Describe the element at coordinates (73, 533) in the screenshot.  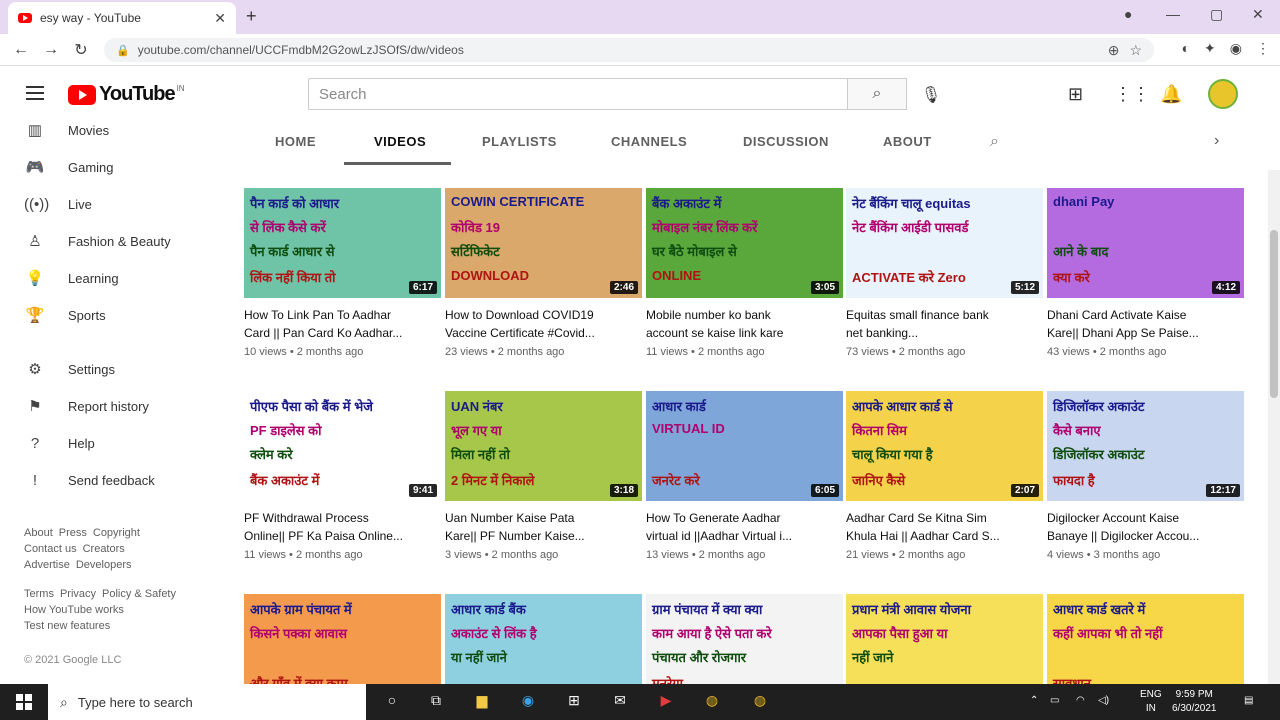
I see `footer-link: Press` at that location.